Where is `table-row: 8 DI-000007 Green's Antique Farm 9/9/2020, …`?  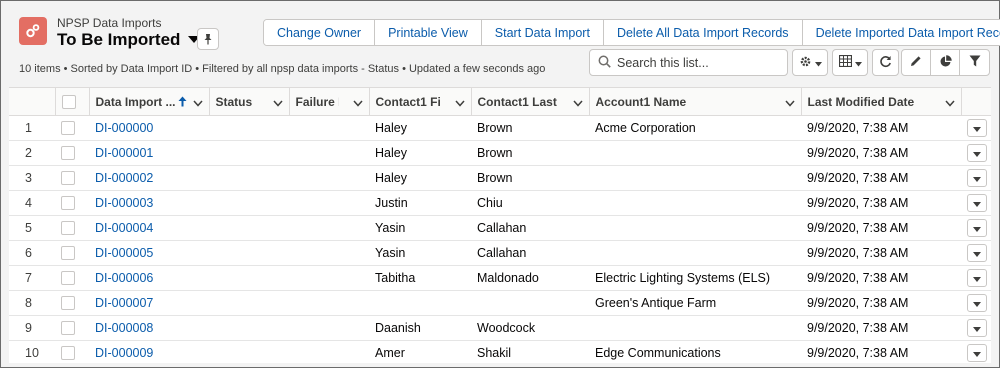 table-row: 8 DI-000007 Green's Antique Farm 9/9/2020, … is located at coordinates (500, 303).